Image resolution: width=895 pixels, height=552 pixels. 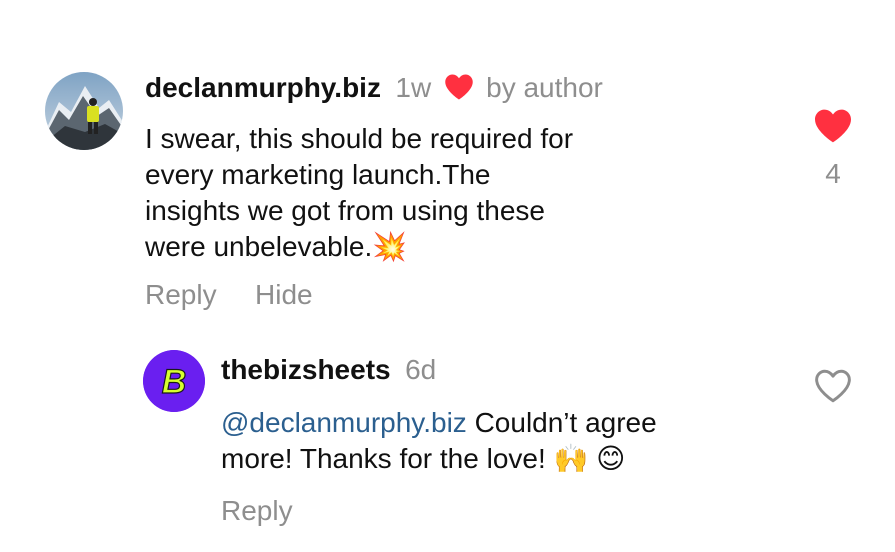 What do you see at coordinates (344, 422) in the screenshot?
I see `mention-link: @declanmurphy.biz` at bounding box center [344, 422].